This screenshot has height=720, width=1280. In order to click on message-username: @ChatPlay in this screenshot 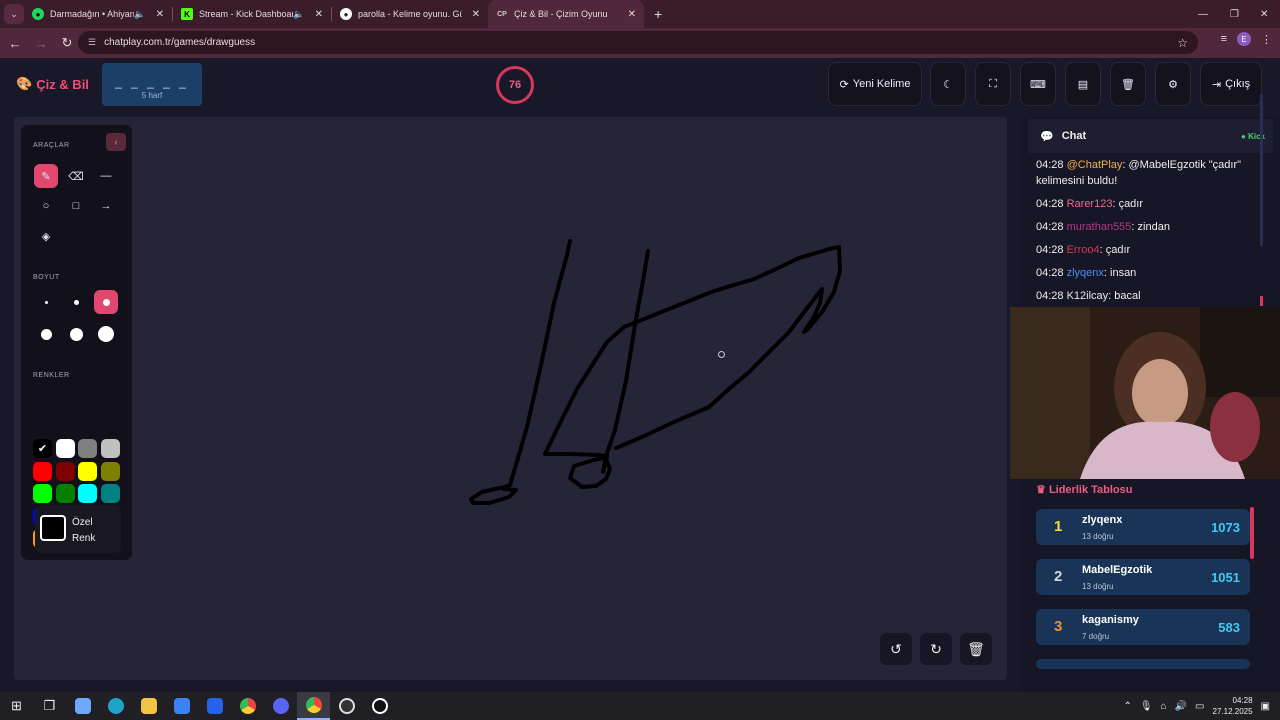, I will do `click(1095, 165)`.